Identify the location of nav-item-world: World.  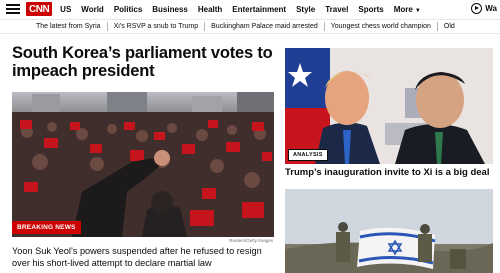
(92, 9).